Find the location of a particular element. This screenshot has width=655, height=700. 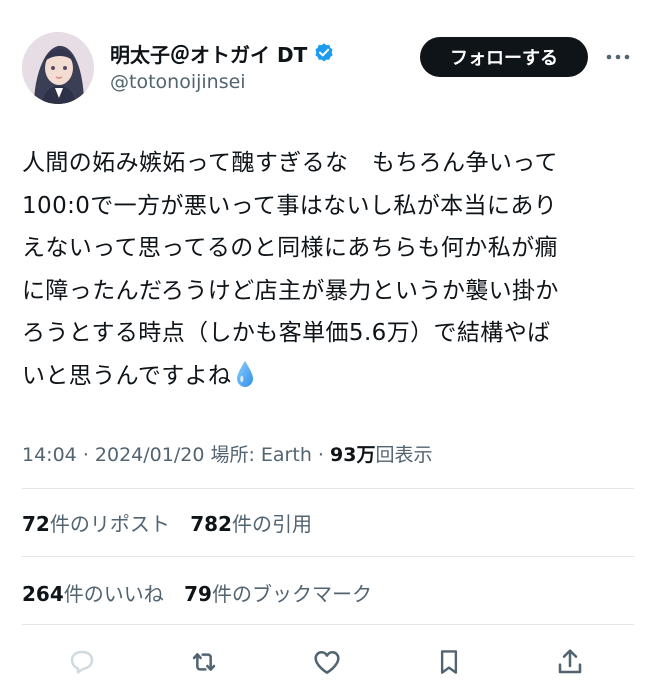

tweet-date: 2024/01/20 is located at coordinates (150, 455).